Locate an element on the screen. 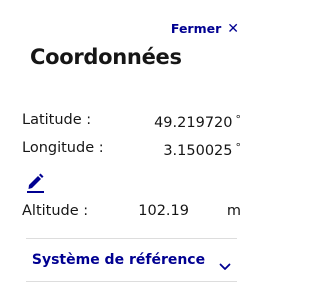  close-button: Fermer ✕ is located at coordinates (205, 29).